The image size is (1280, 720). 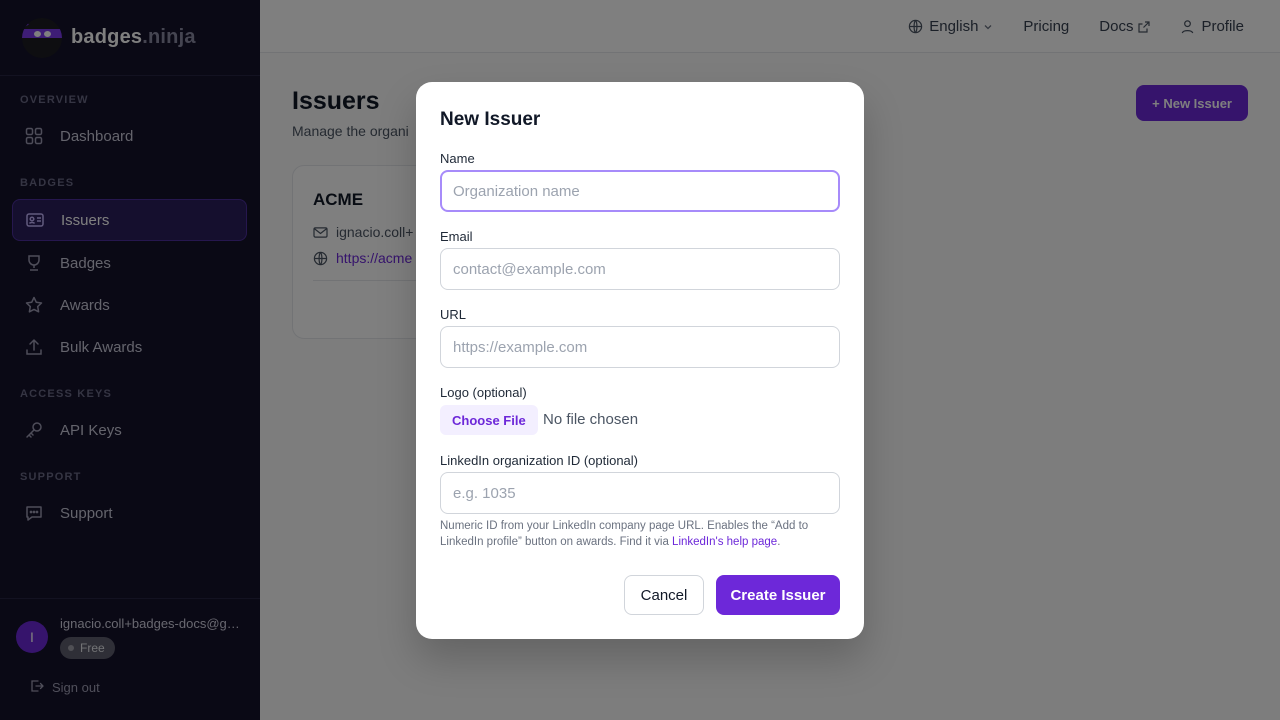 What do you see at coordinates (778, 595) in the screenshot?
I see `create-issuer-button: Create Issuer` at bounding box center [778, 595].